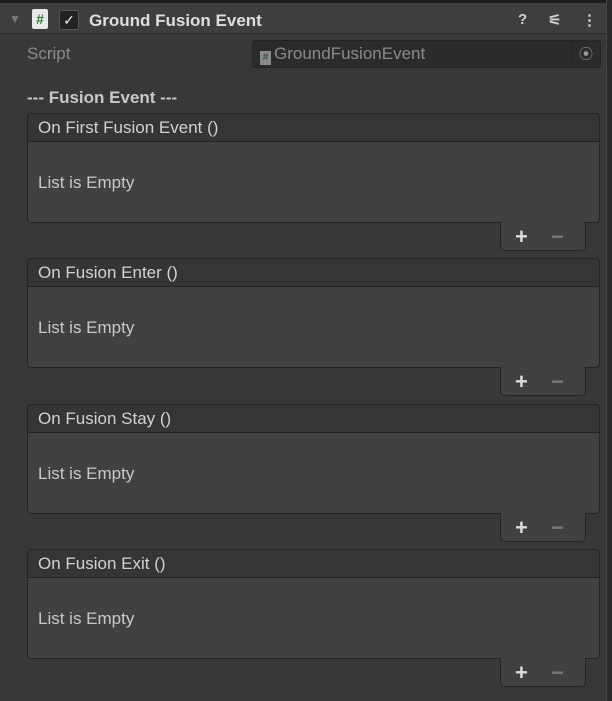 The height and width of the screenshot is (701, 612). I want to click on section-header: --- Fusion Event ---, so click(102, 97).